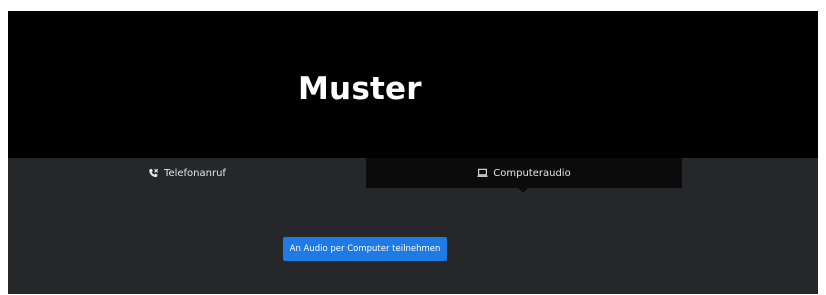 The image size is (826, 295). What do you see at coordinates (153, 173) in the screenshot?
I see `phone-icon` at bounding box center [153, 173].